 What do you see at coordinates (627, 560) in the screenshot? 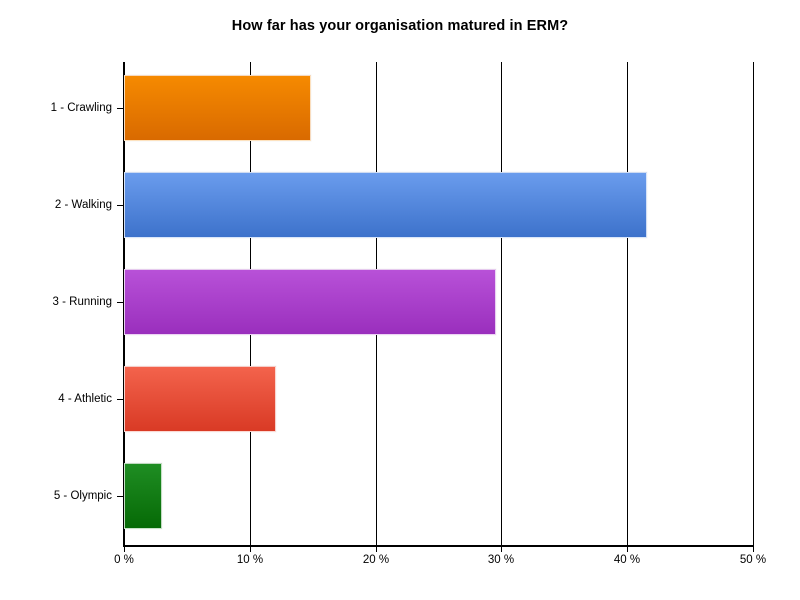
I see `x-axis-label: 40 %` at bounding box center [627, 560].